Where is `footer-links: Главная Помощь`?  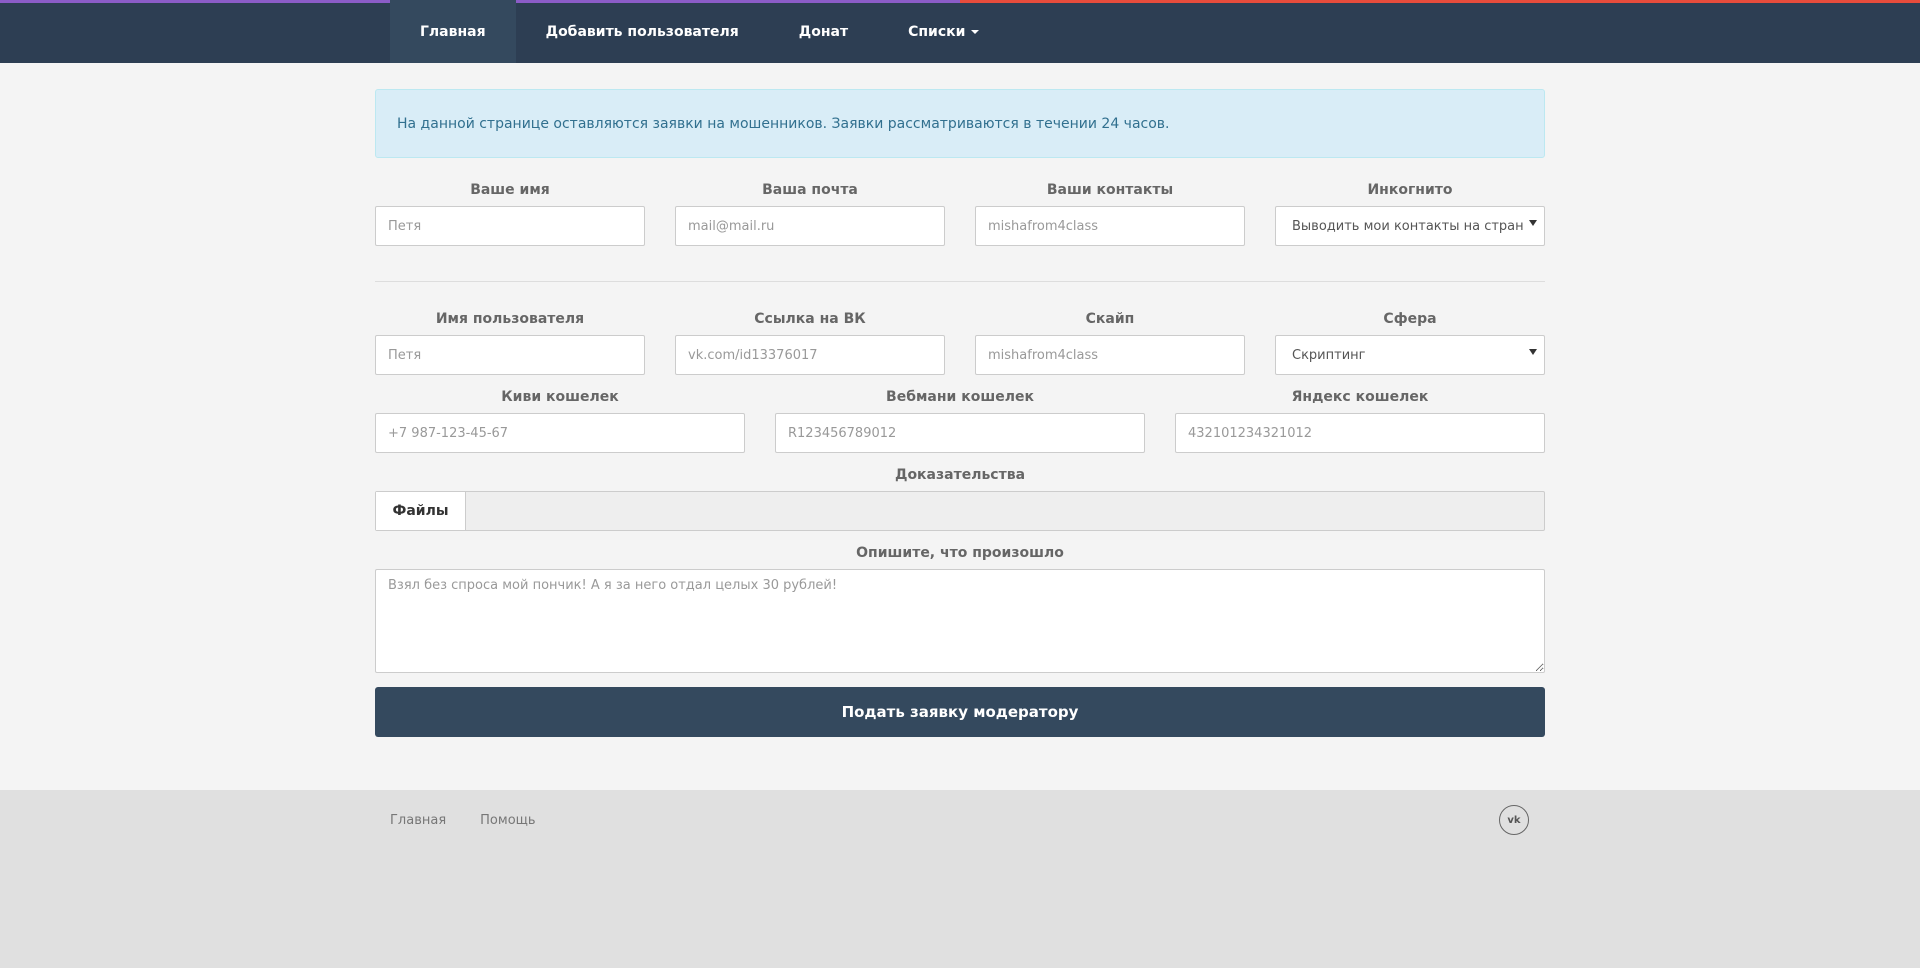
footer-links: Главная Помощь is located at coordinates (480, 820).